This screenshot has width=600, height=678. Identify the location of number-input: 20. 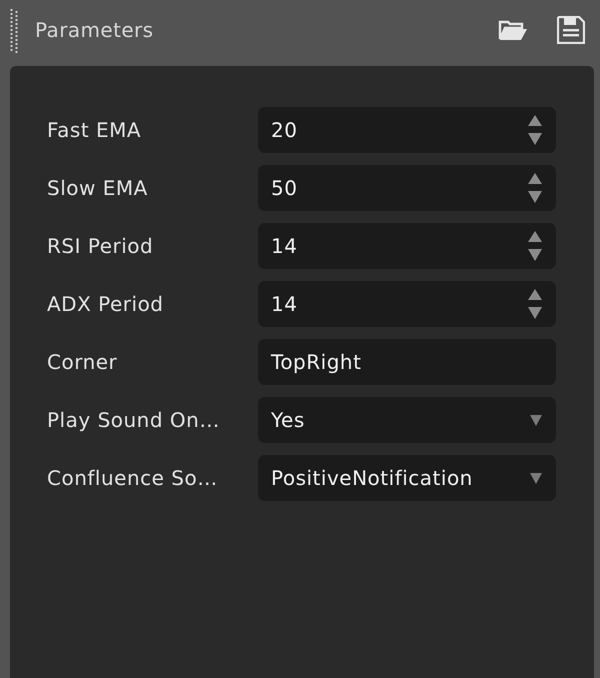
(407, 130).